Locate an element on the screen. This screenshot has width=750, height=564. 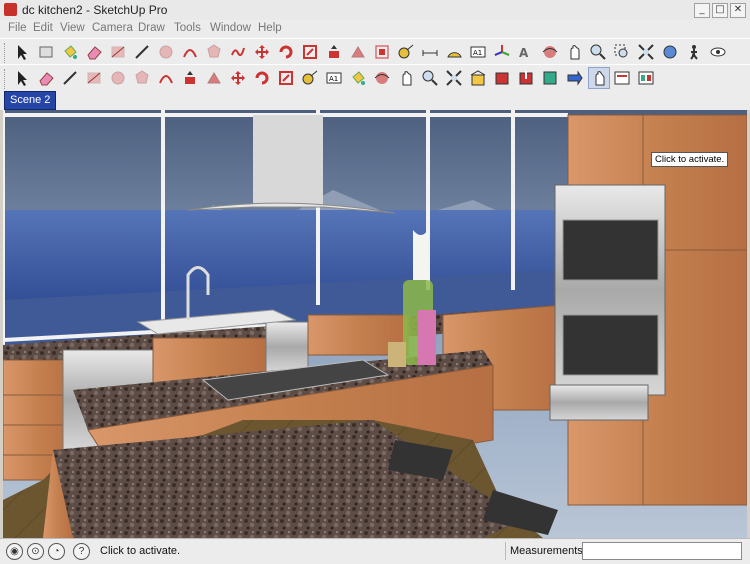
minimize-button: _ is located at coordinates (702, 10).